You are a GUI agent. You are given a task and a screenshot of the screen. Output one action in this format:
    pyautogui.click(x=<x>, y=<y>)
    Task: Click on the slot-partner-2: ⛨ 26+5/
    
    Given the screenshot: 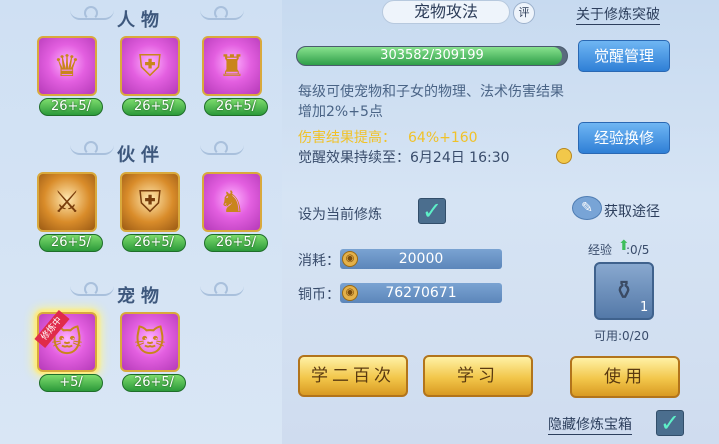 What is the action you would take?
    pyautogui.click(x=153, y=212)
    